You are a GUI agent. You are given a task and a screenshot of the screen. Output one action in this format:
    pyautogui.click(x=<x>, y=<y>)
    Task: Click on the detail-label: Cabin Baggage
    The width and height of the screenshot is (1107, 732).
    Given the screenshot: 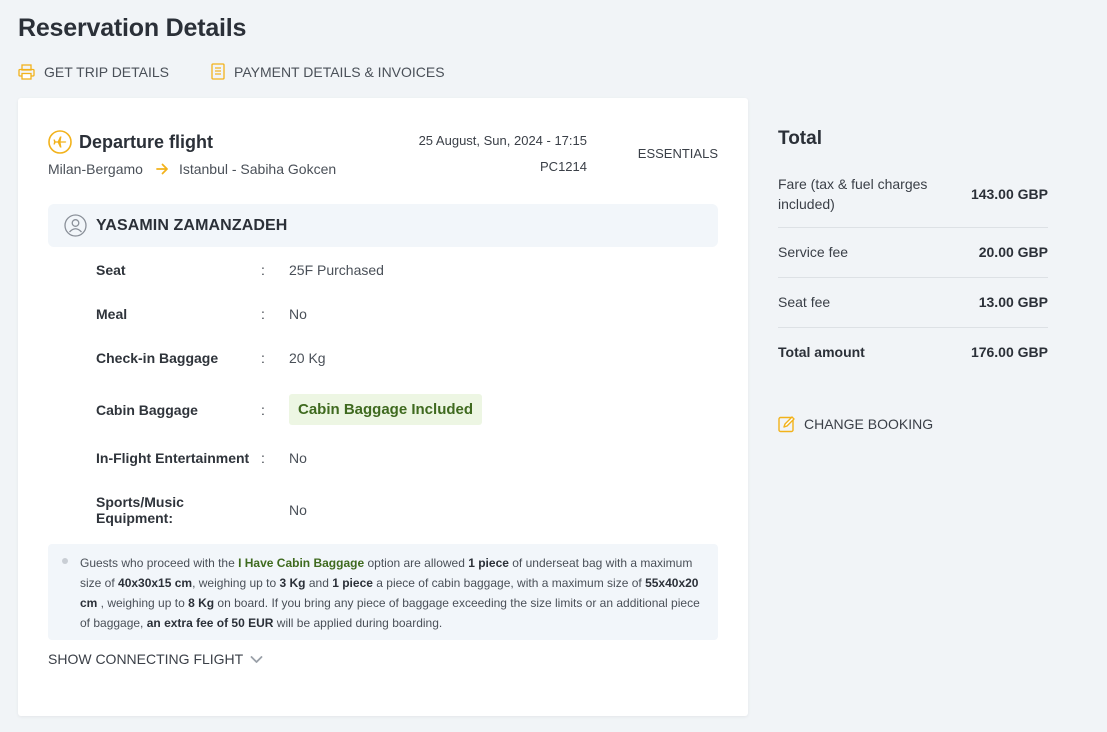 What is the action you would take?
    pyautogui.click(x=147, y=409)
    